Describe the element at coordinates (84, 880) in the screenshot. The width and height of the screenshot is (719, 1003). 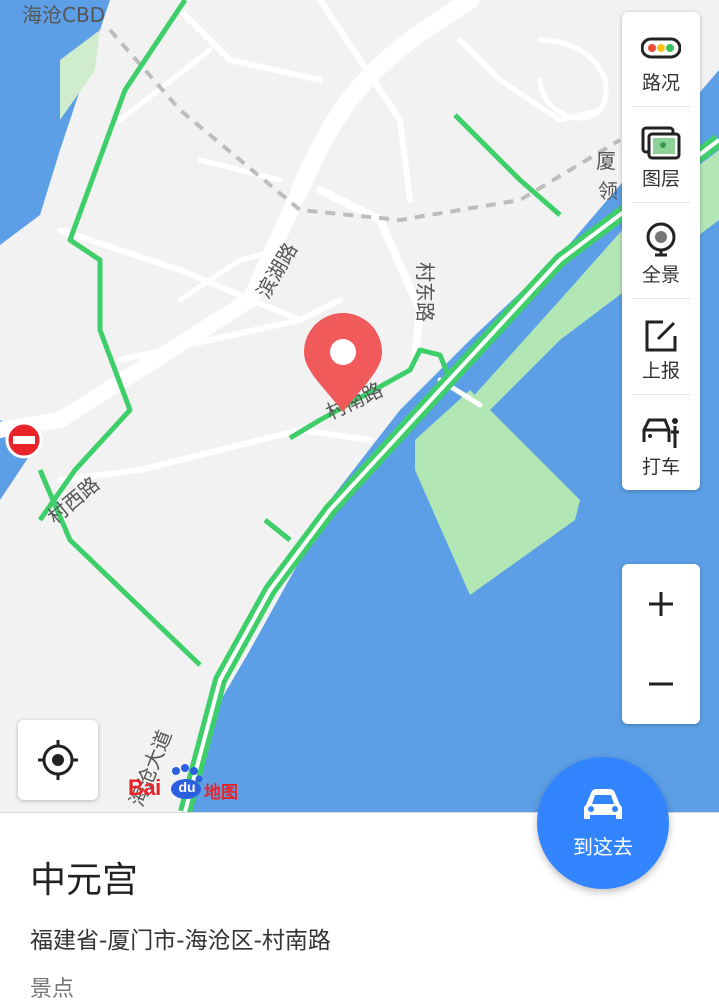
I see `place-title: 中元宫` at that location.